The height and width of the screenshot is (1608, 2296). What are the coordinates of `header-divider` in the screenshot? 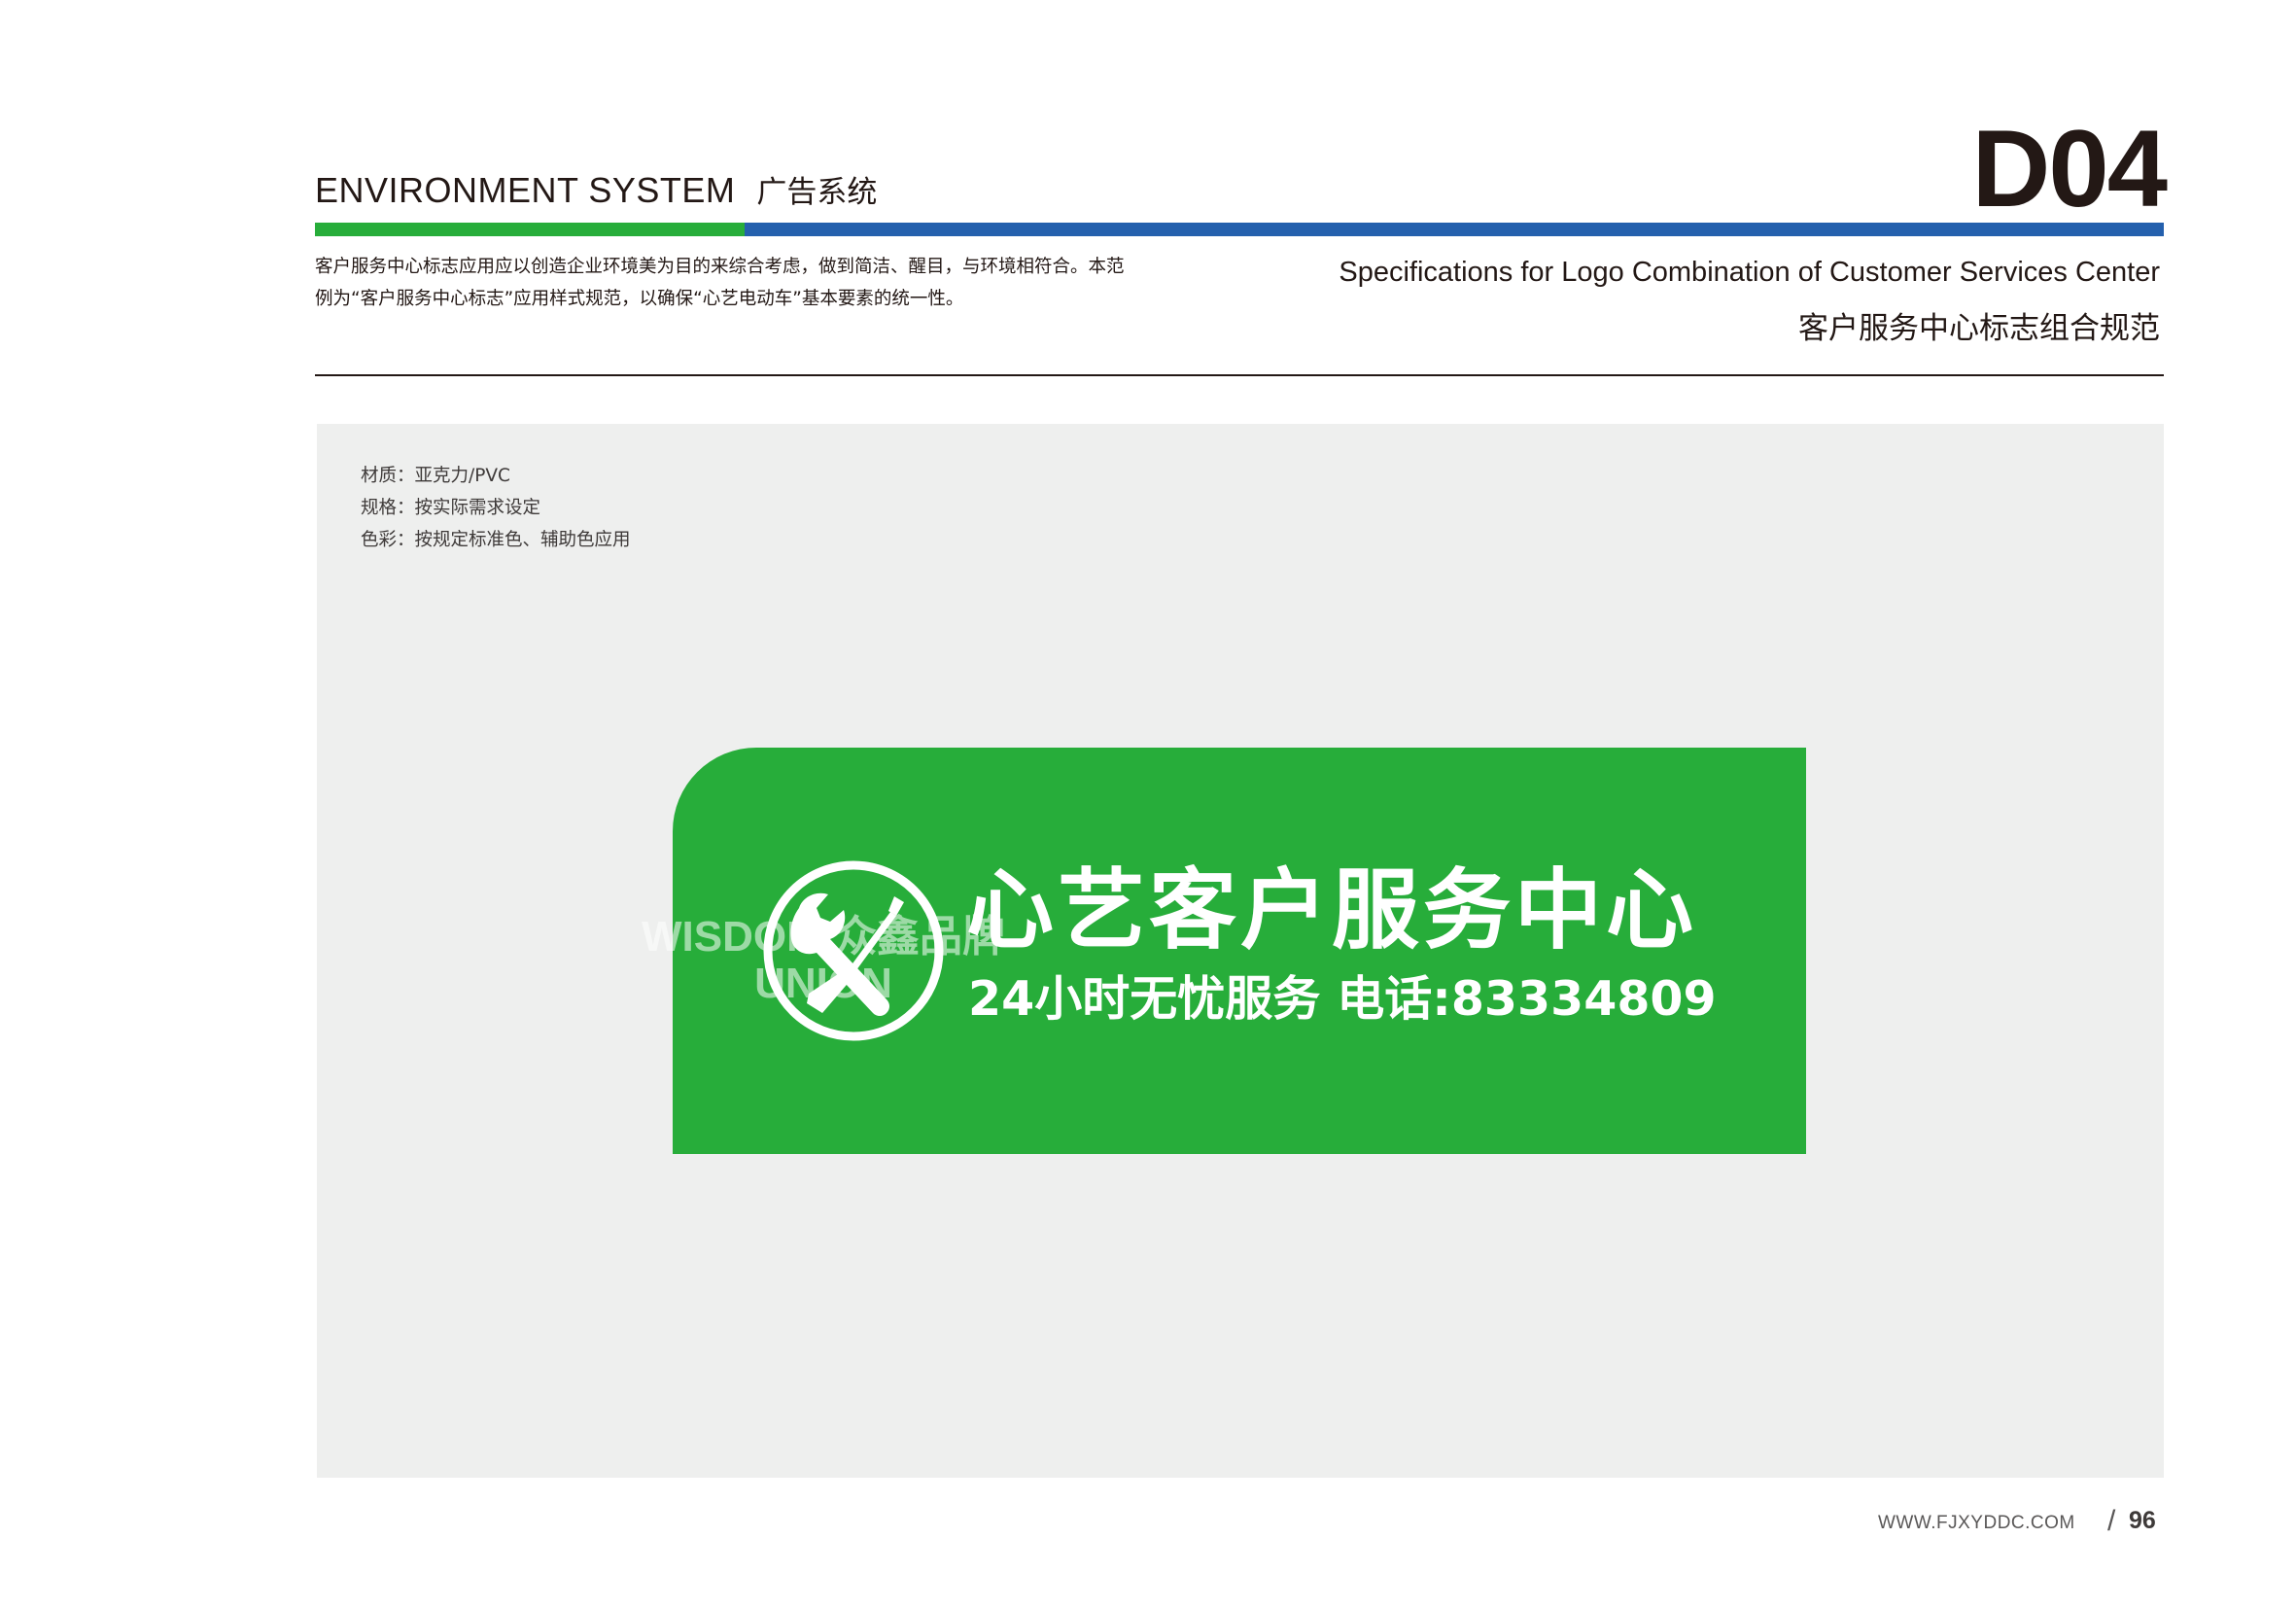 It's located at (1239, 375).